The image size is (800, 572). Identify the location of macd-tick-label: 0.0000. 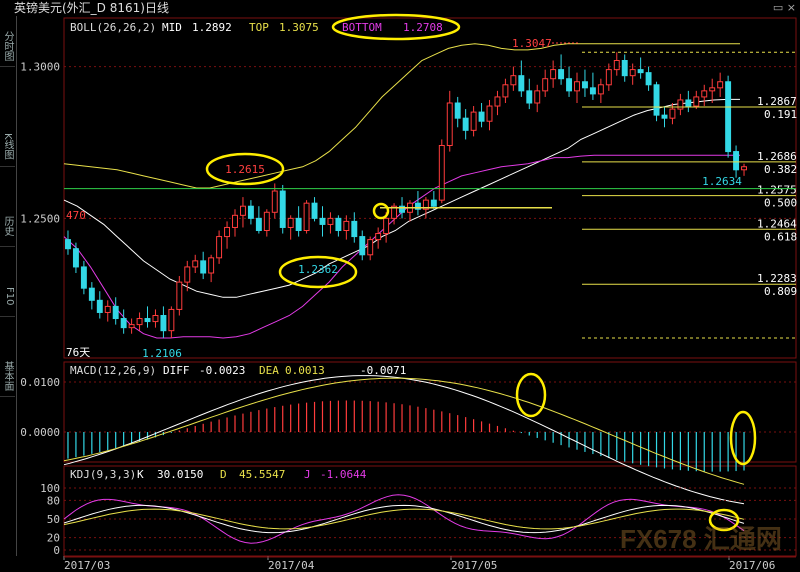
(40, 432).